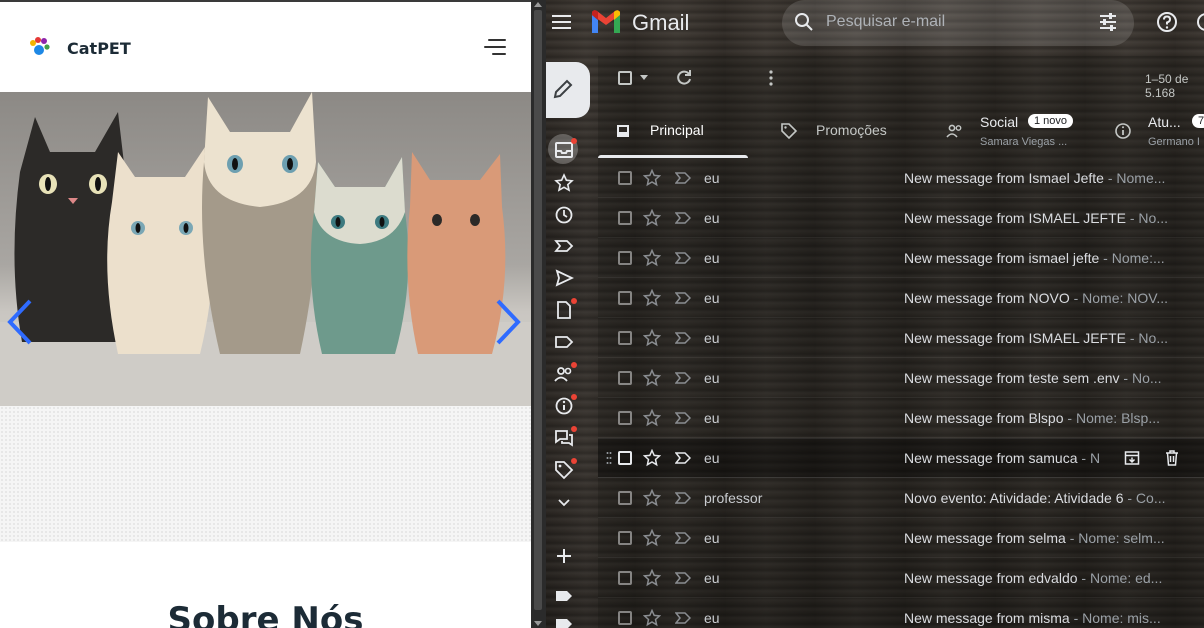 This screenshot has width=1204, height=628. Describe the element at coordinates (684, 78) in the screenshot. I see `refresh-icon` at that location.